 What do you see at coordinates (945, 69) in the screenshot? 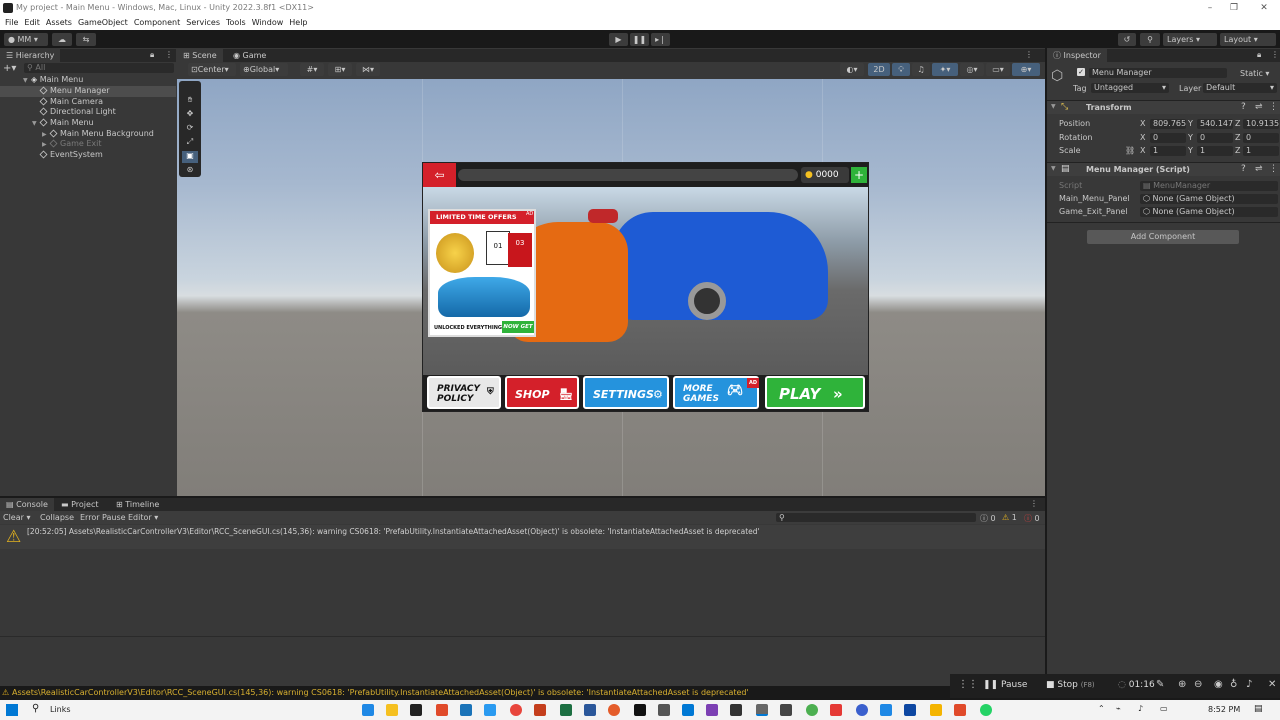
I see `effects-icon: ✦▾` at bounding box center [945, 69].